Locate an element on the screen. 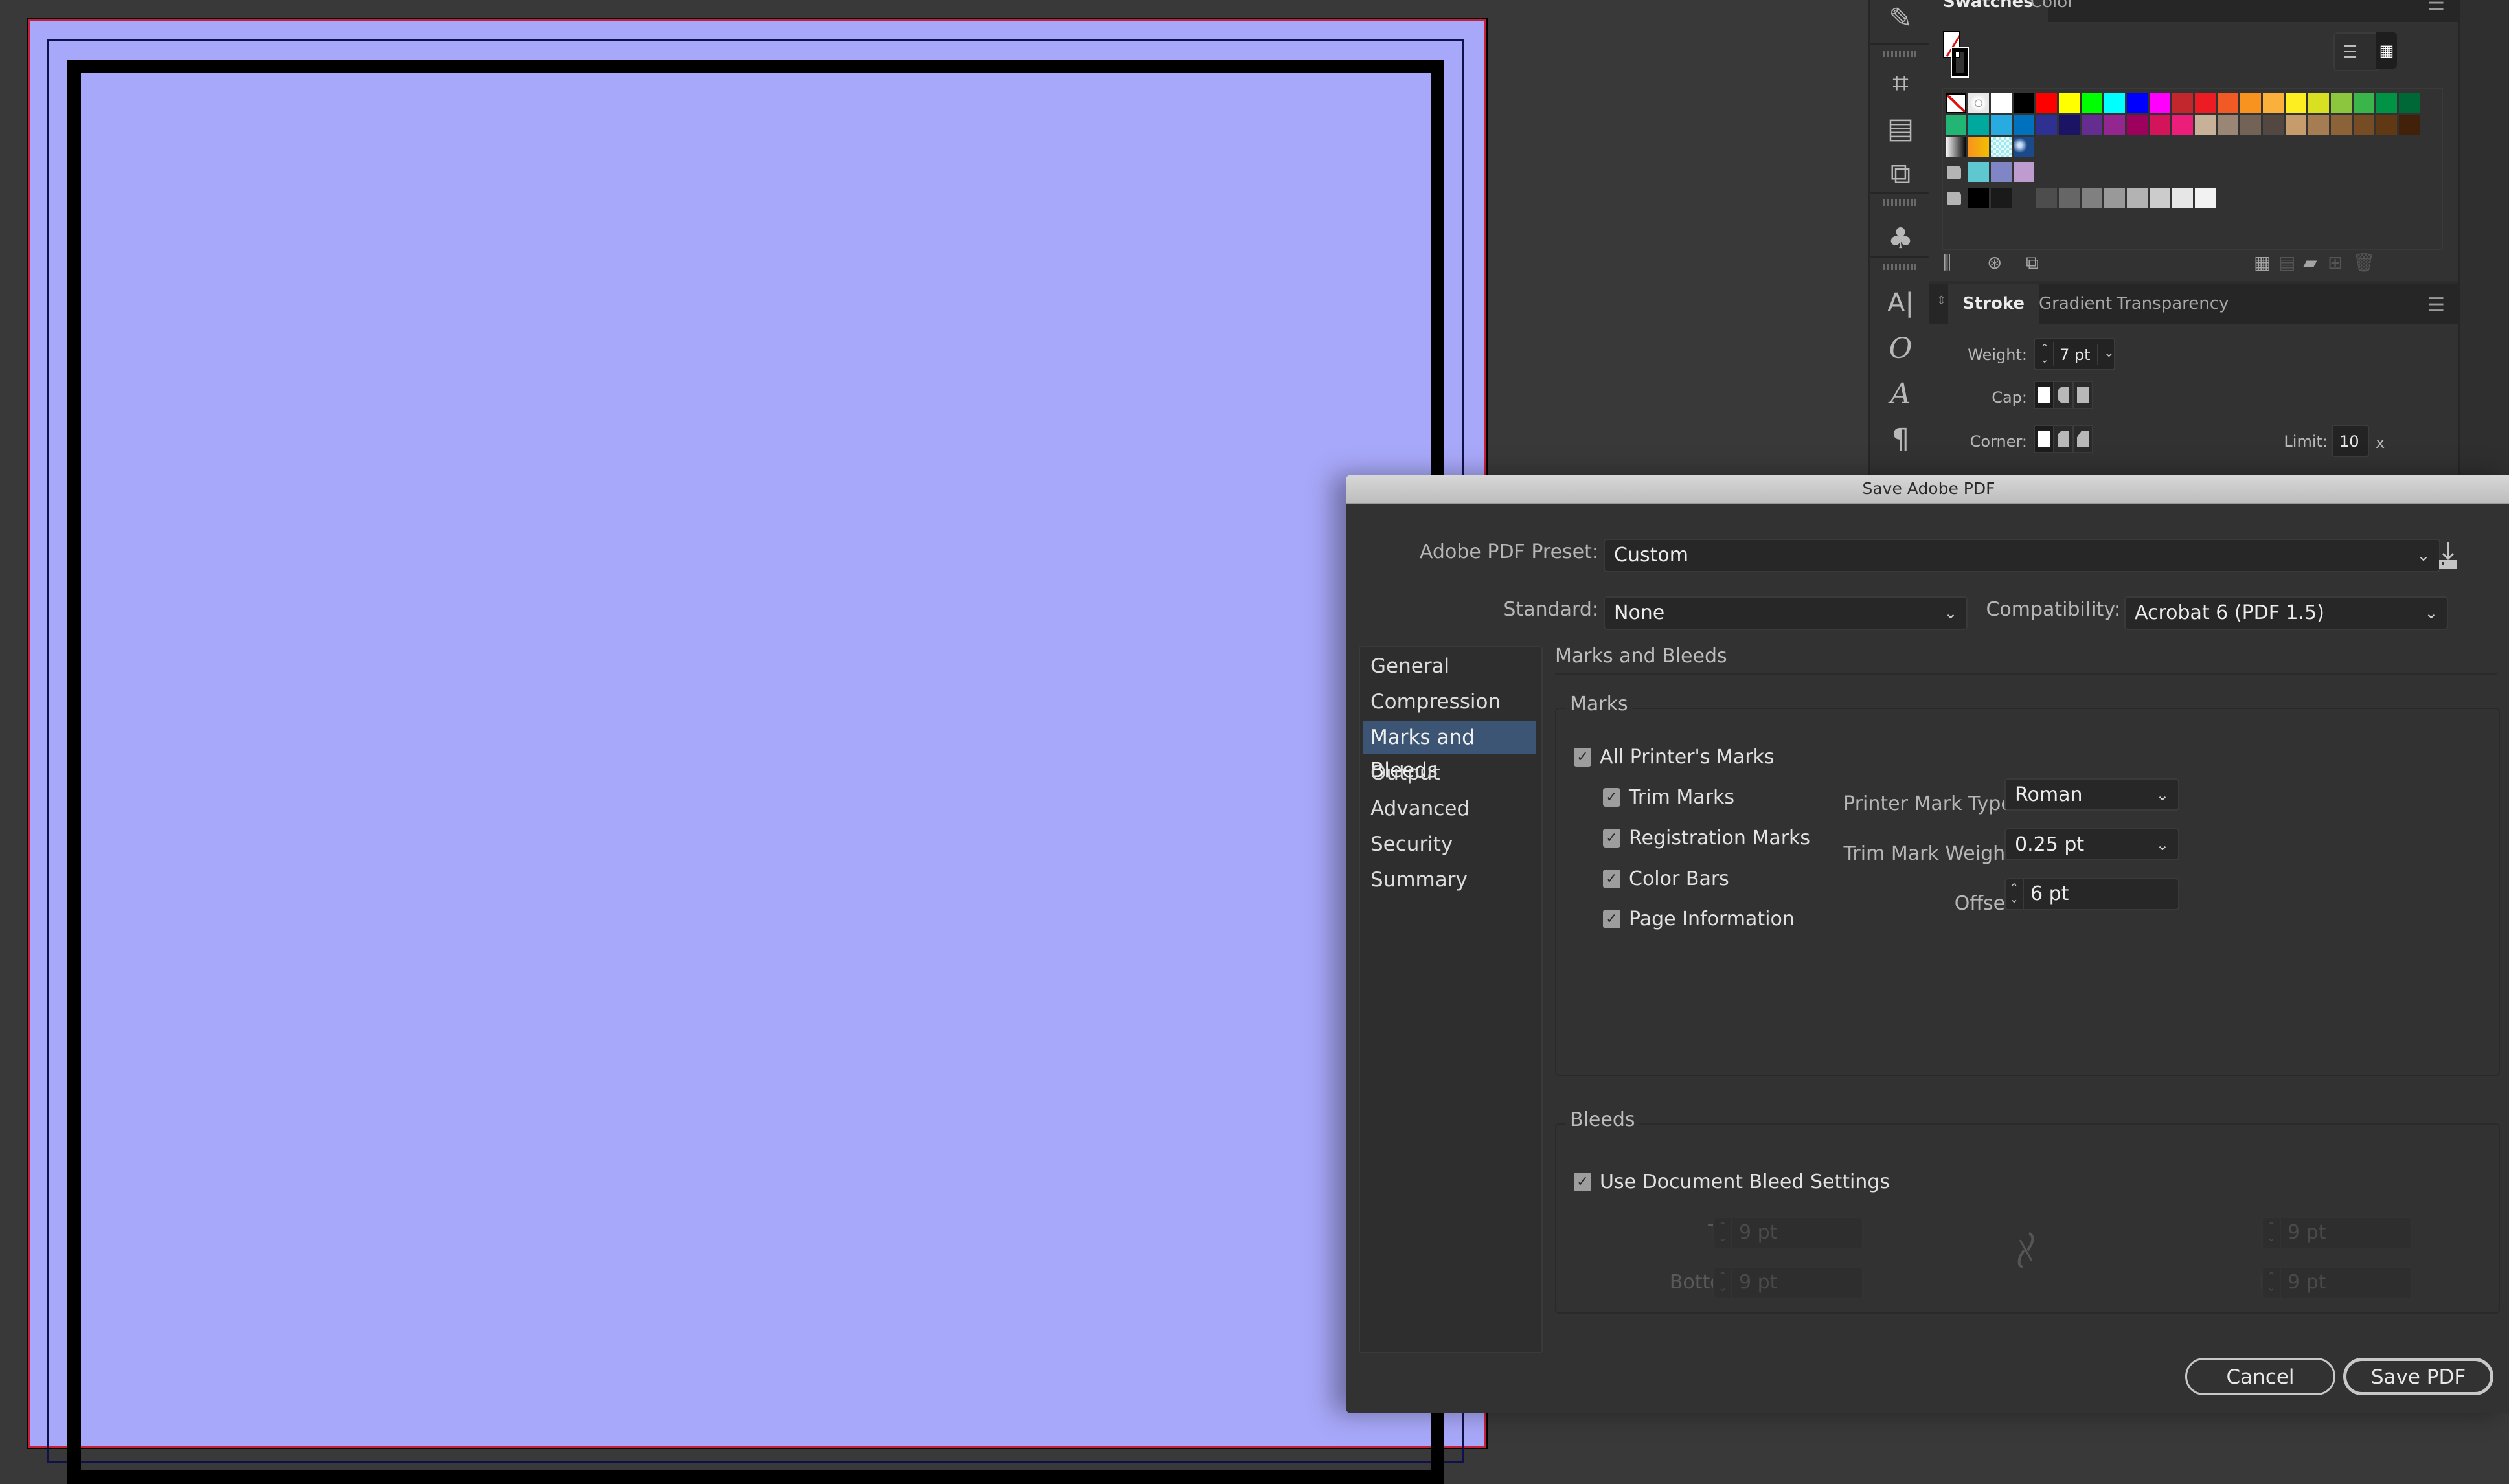  bevel-join-button is located at coordinates (2082, 439).